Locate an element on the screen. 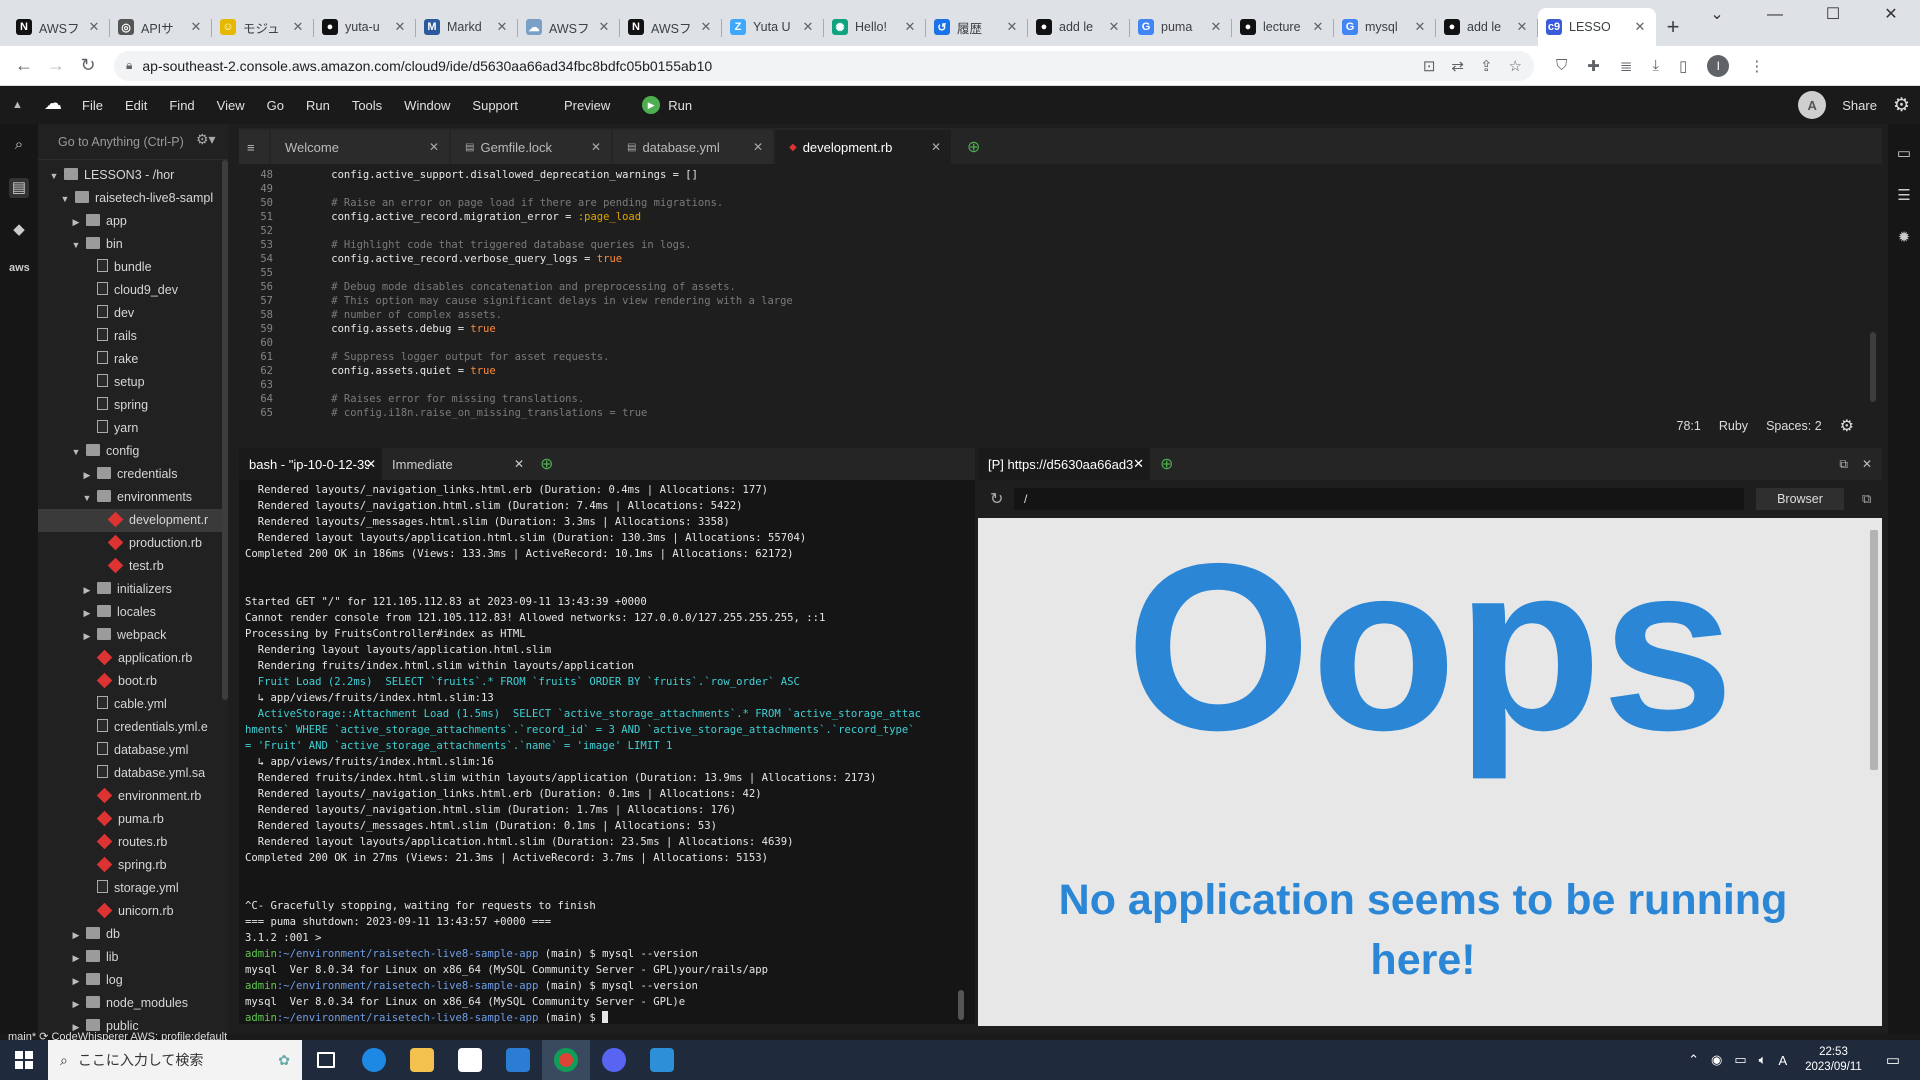  tree-folder: ▶ log is located at coordinates (133, 980).